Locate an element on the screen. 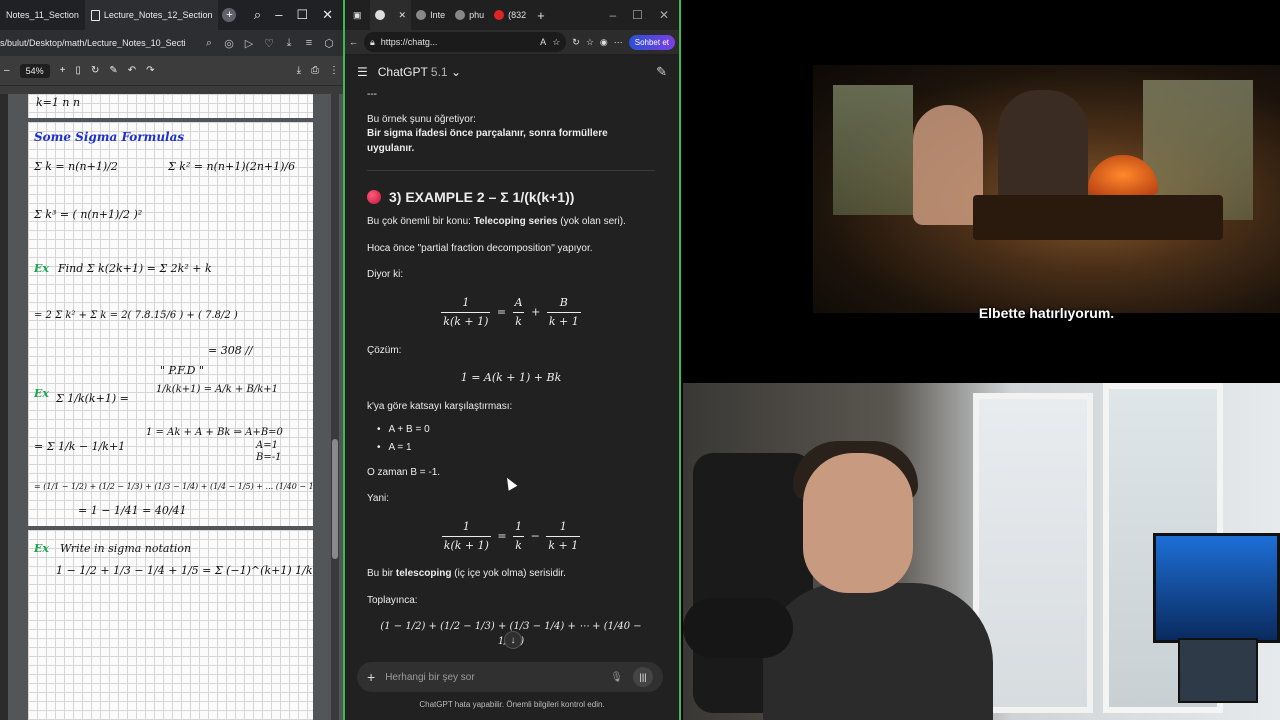 This screenshot has height=720, width=1280. dashes: --- is located at coordinates (372, 94).